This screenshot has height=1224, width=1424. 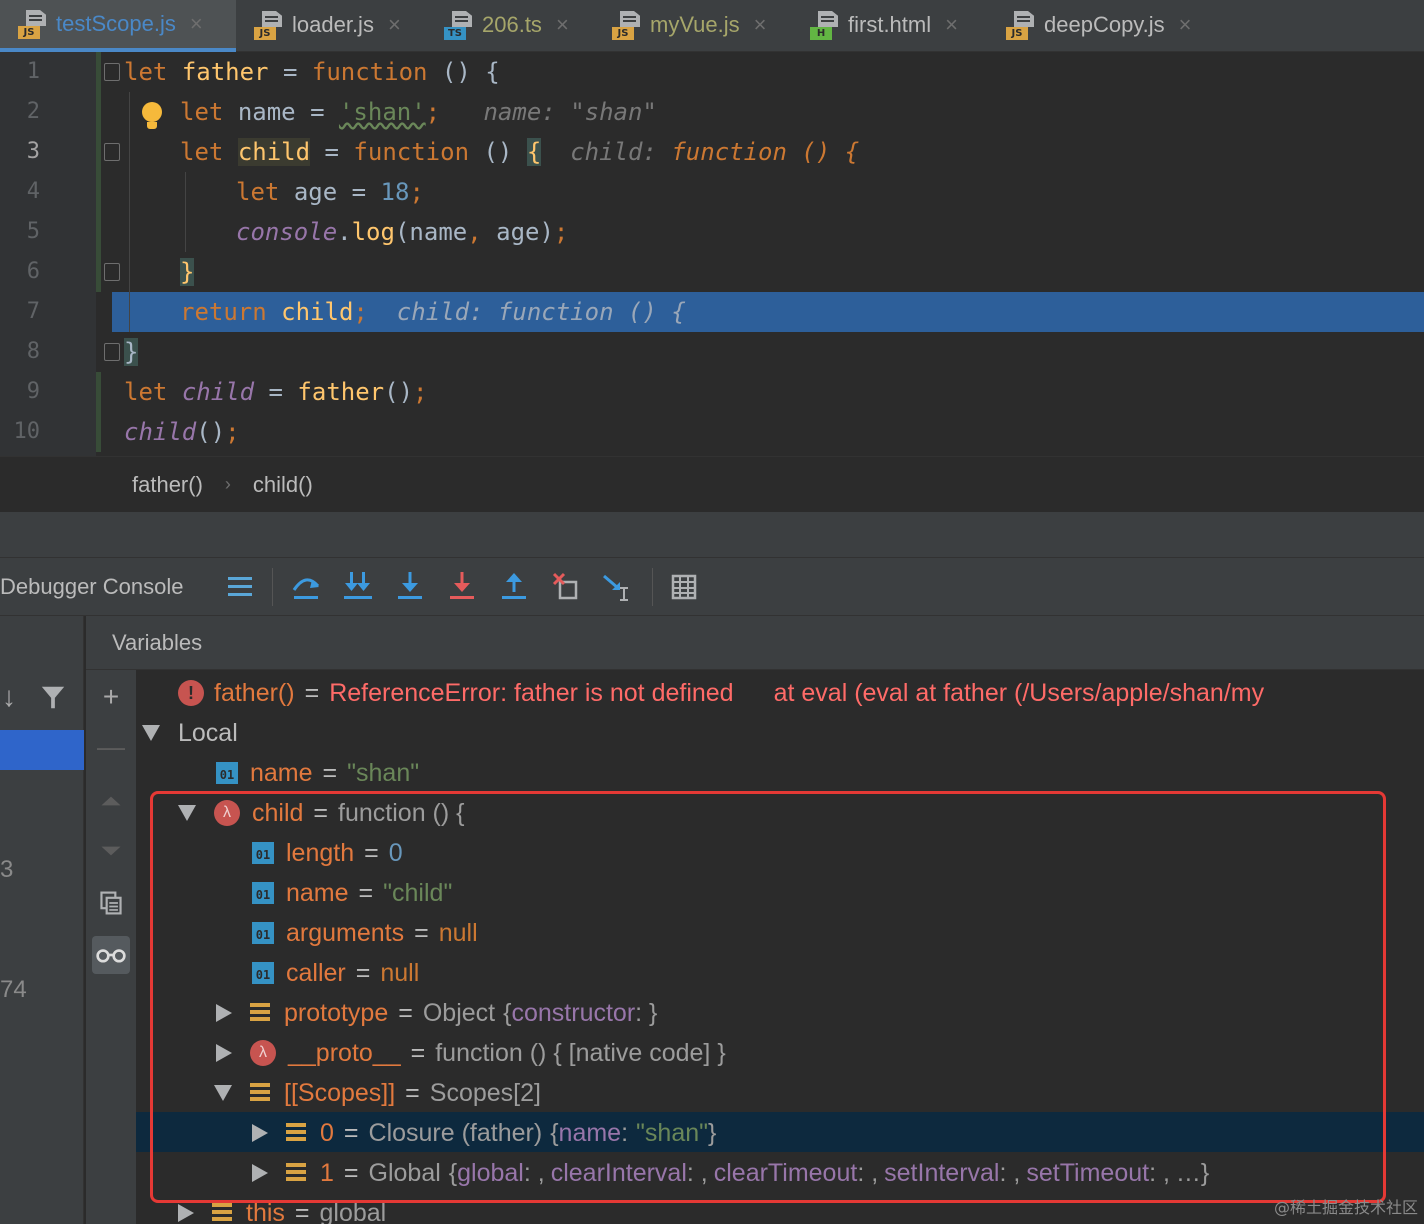 I want to click on file-type-icon: TS, so click(x=459, y=25).